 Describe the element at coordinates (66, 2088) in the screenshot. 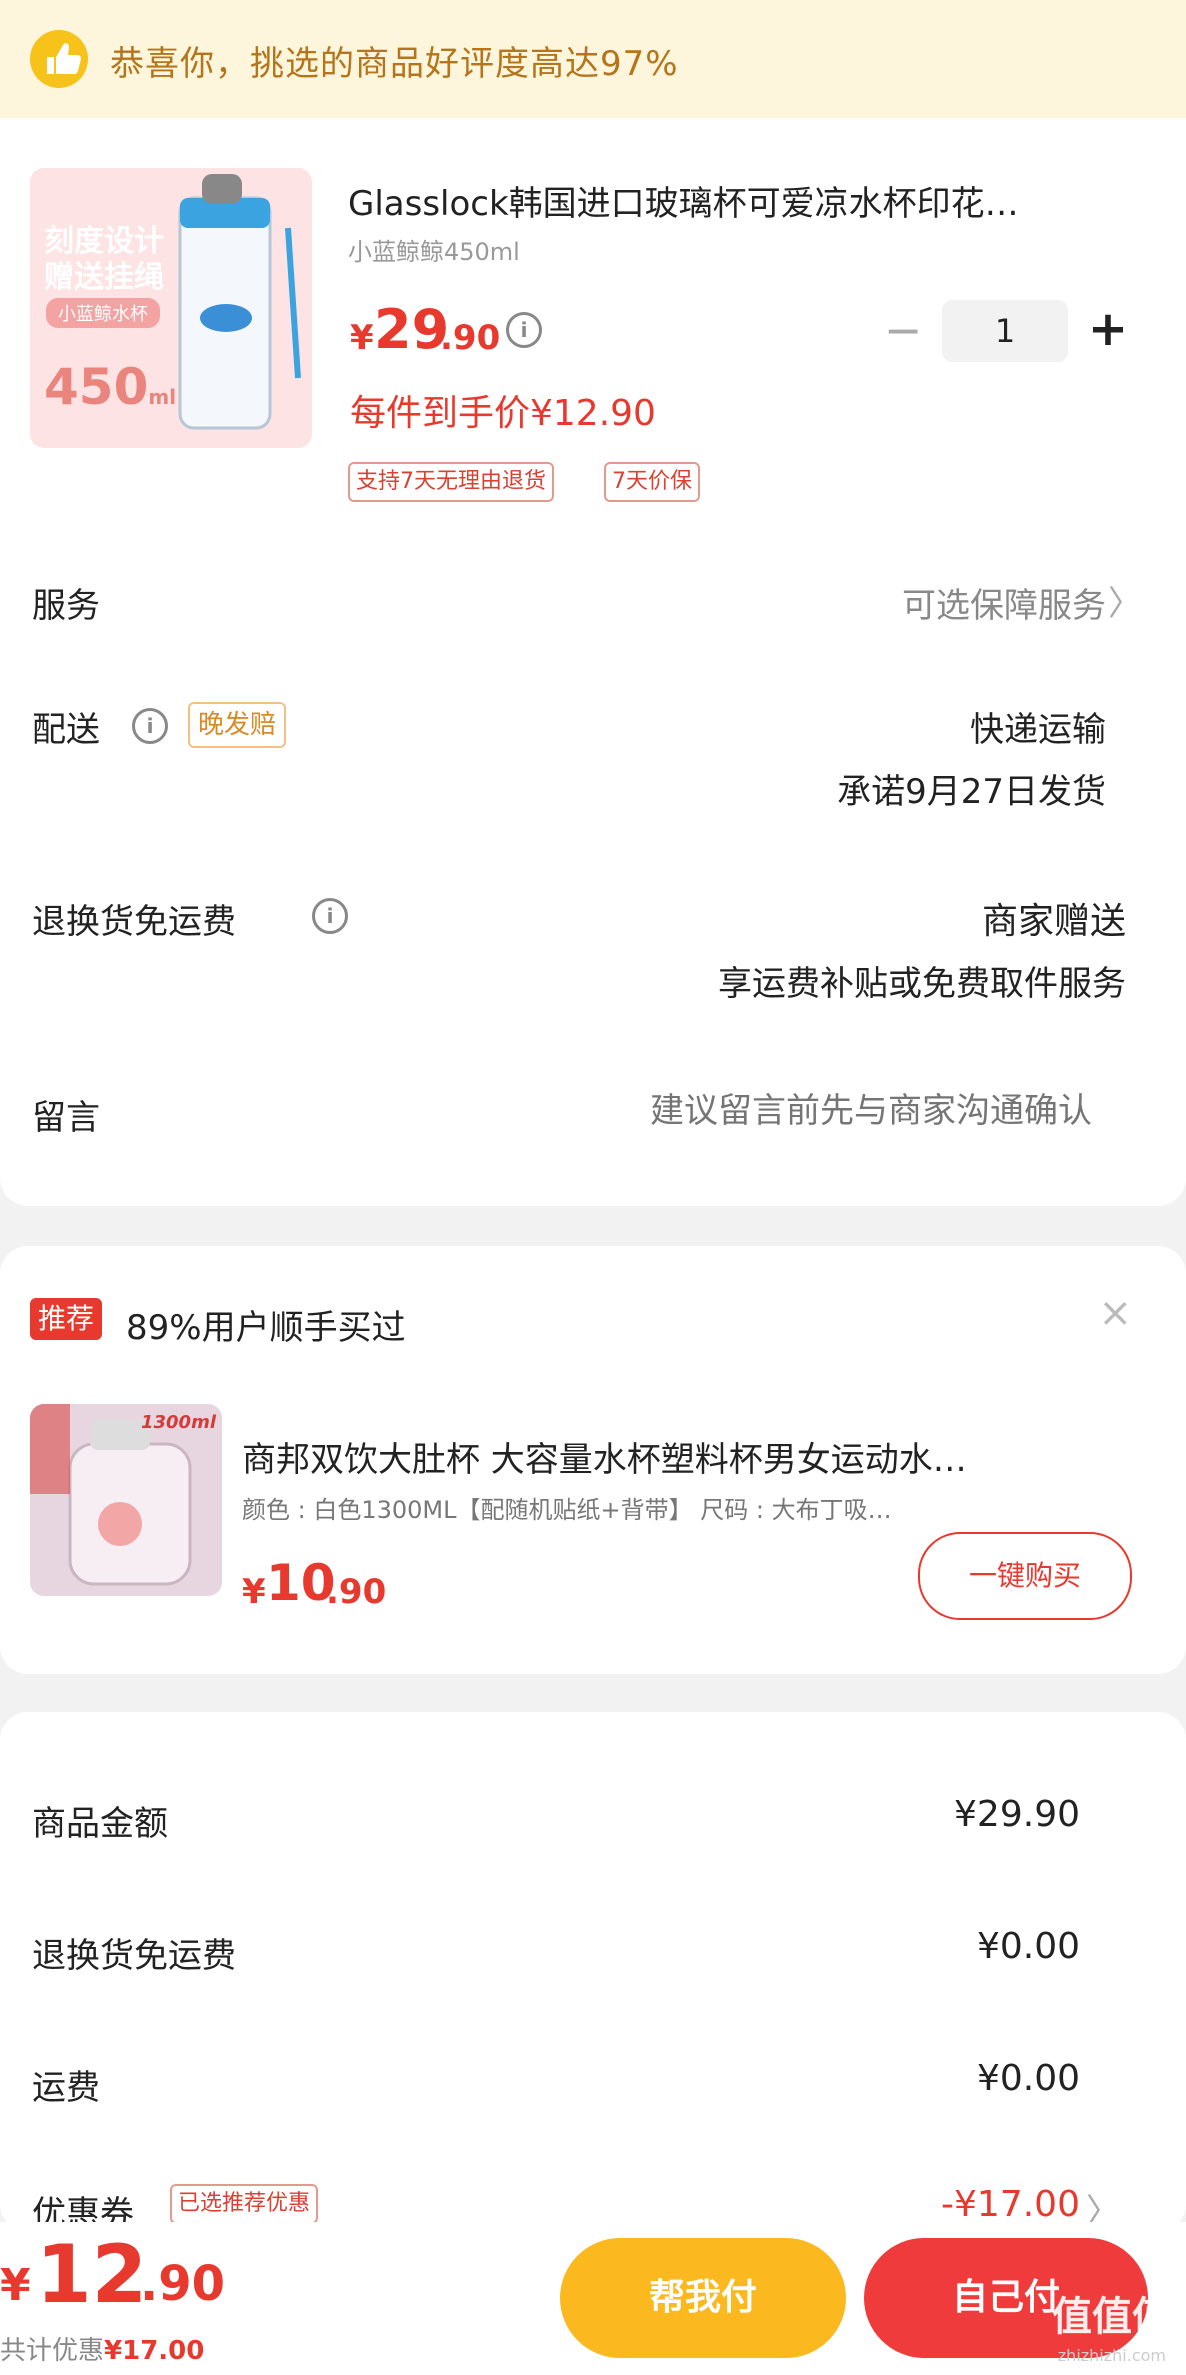

I see `summary-freight-label: 运费` at that location.